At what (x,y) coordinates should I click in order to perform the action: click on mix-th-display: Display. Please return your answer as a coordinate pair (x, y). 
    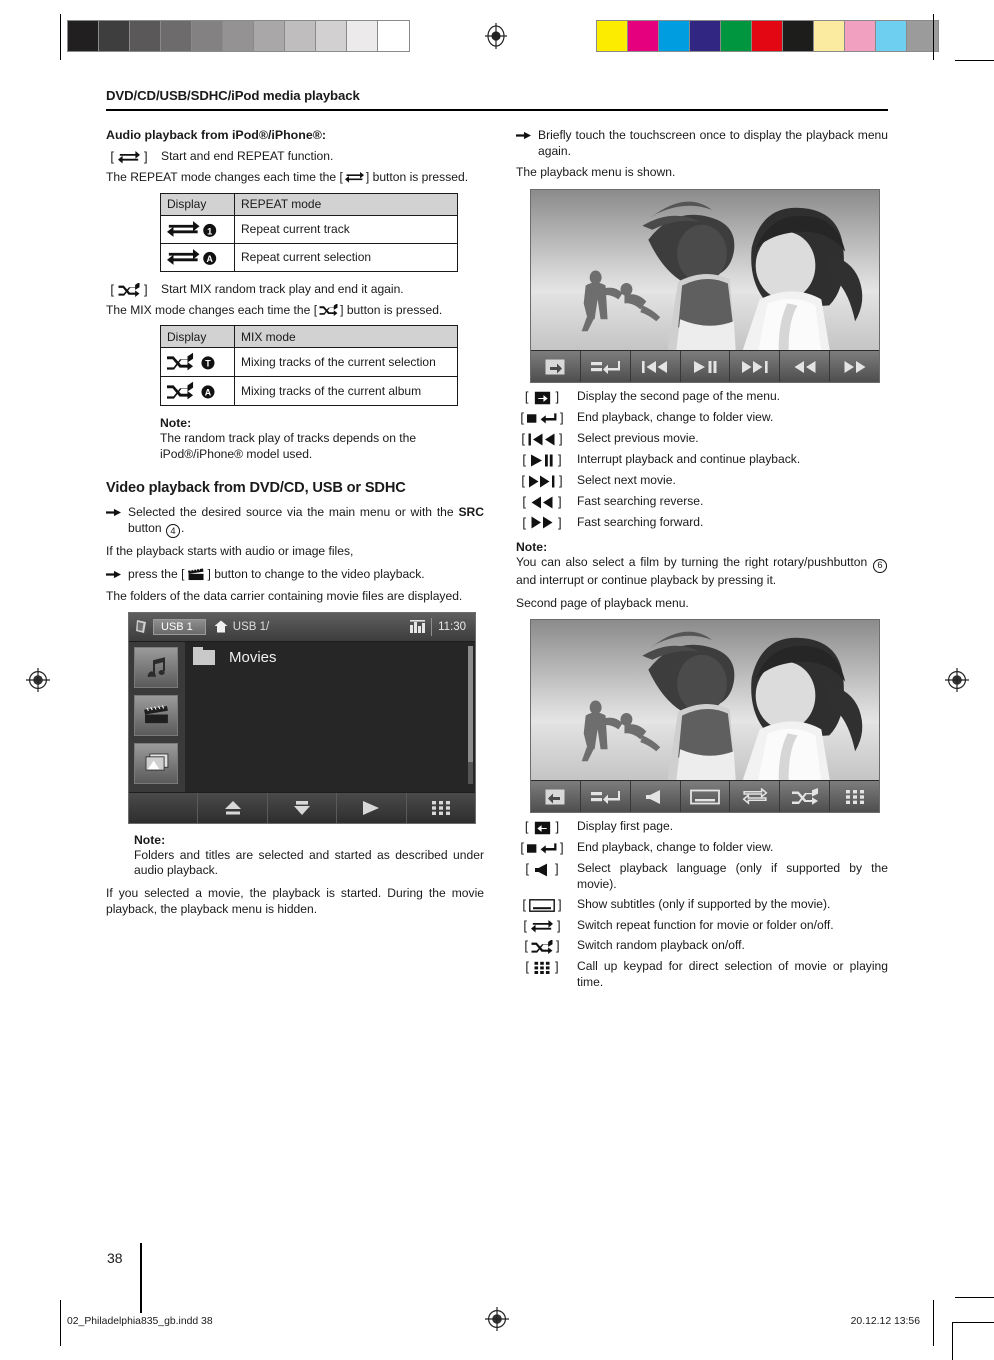
    Looking at the image, I should click on (197, 337).